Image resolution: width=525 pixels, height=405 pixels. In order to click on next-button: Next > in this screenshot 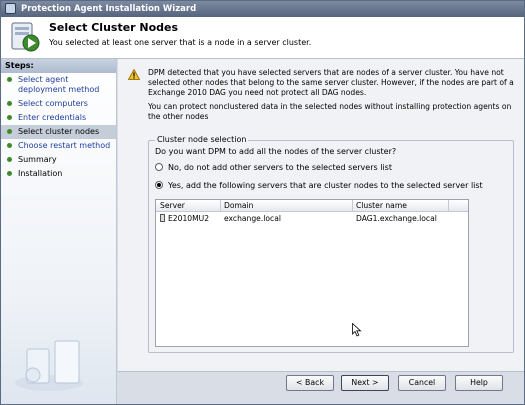, I will do `click(365, 383)`.